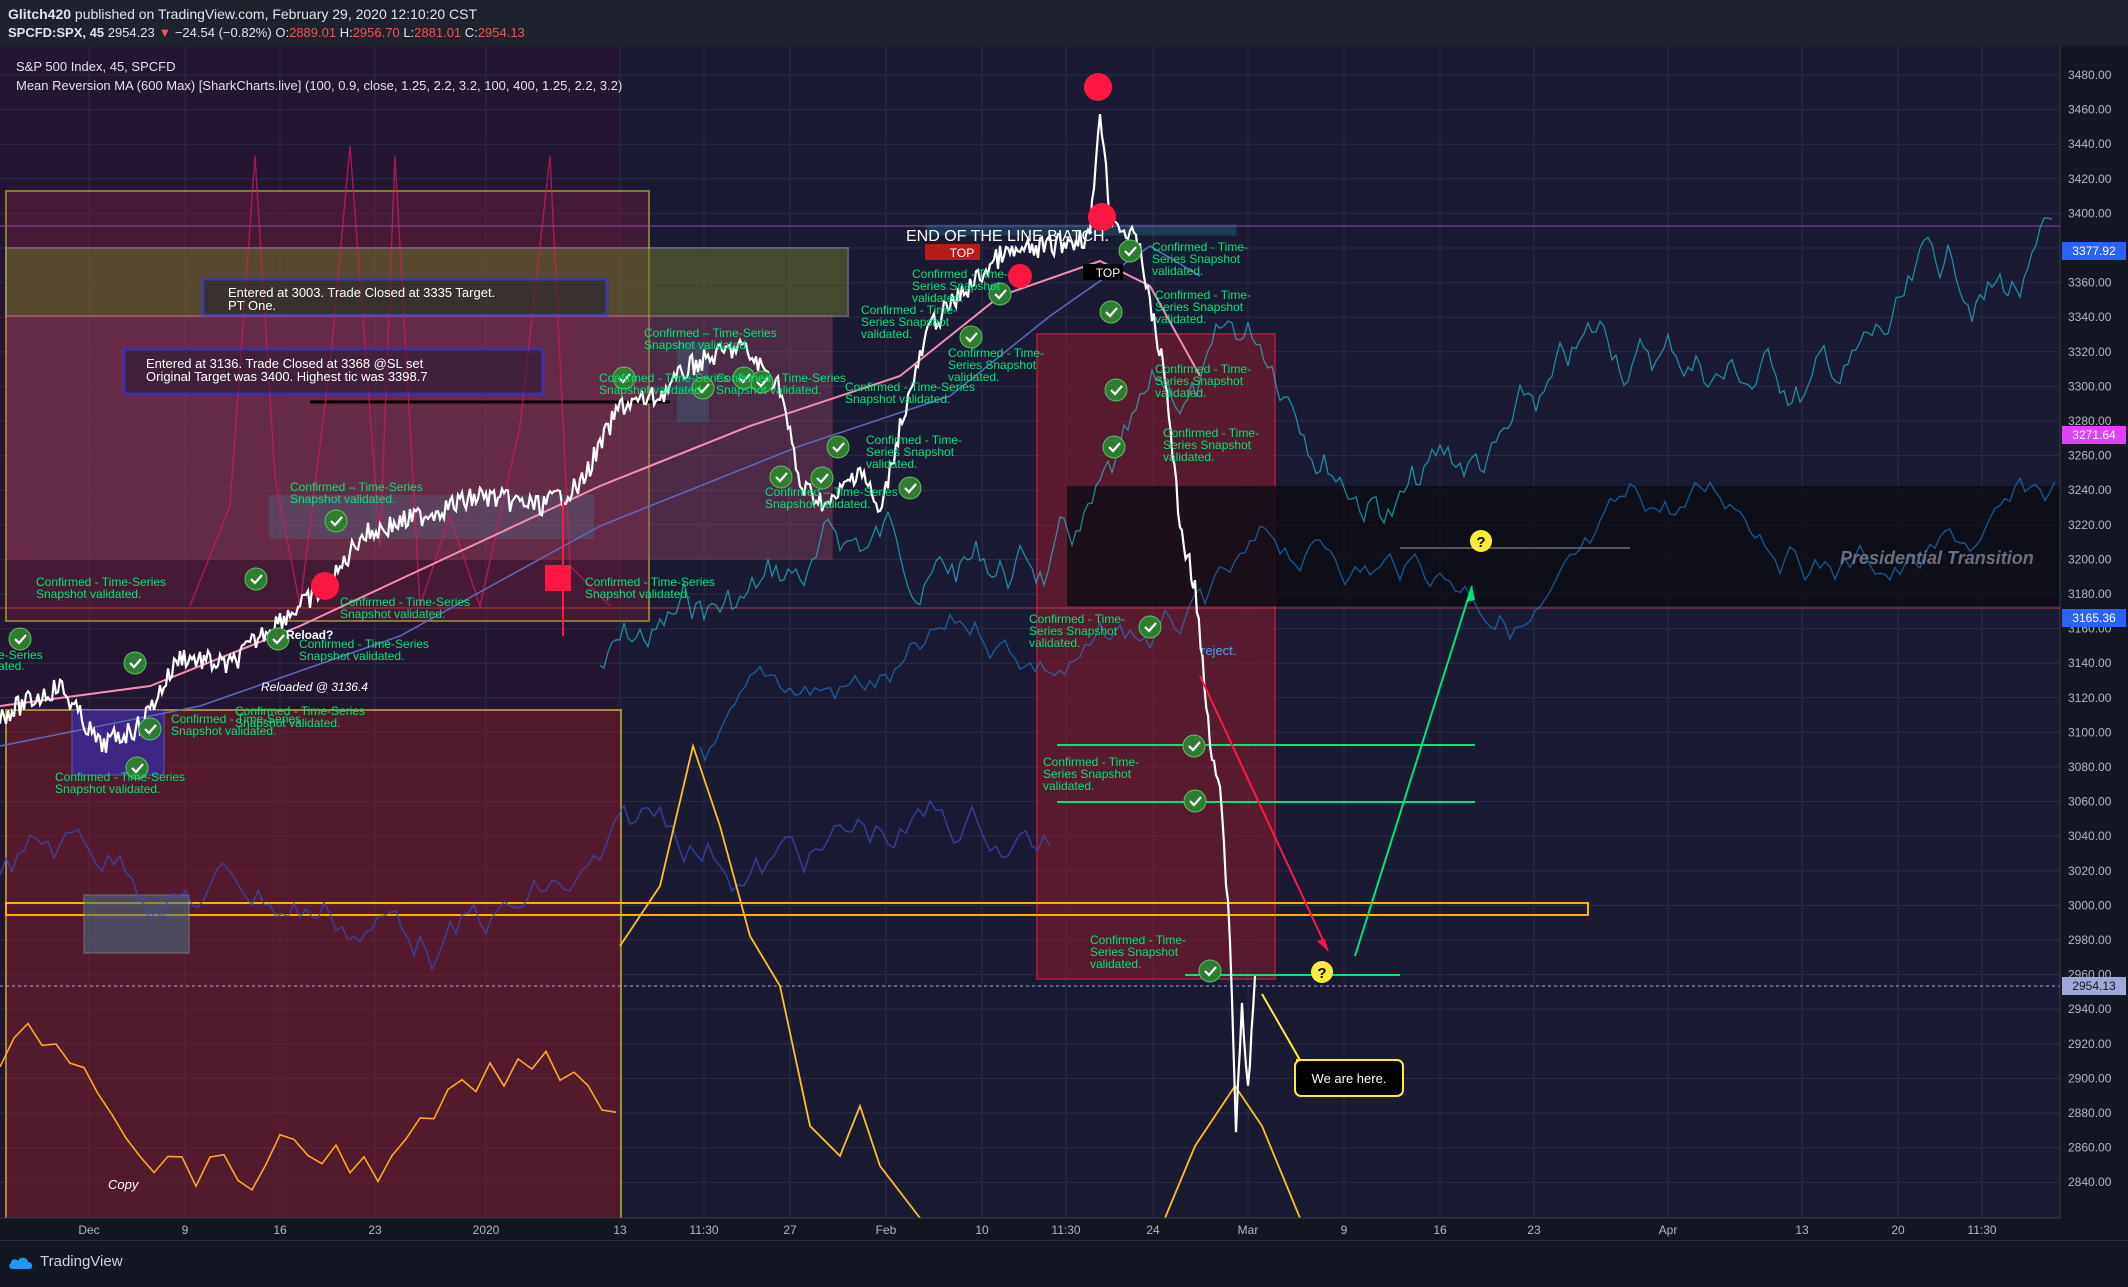  What do you see at coordinates (346, 32) in the screenshot?
I see `high-label: H:` at bounding box center [346, 32].